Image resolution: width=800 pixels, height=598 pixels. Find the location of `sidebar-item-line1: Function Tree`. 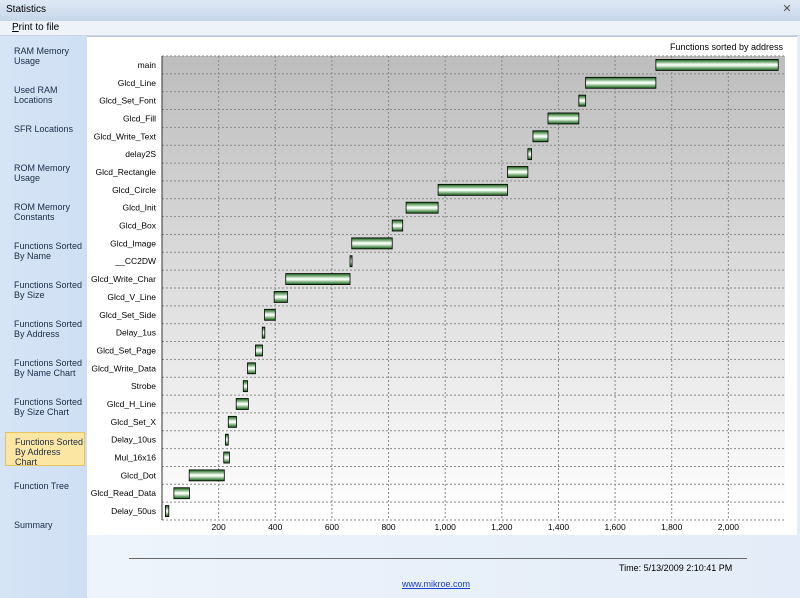

sidebar-item-line1: Function Tree is located at coordinates (42, 486).